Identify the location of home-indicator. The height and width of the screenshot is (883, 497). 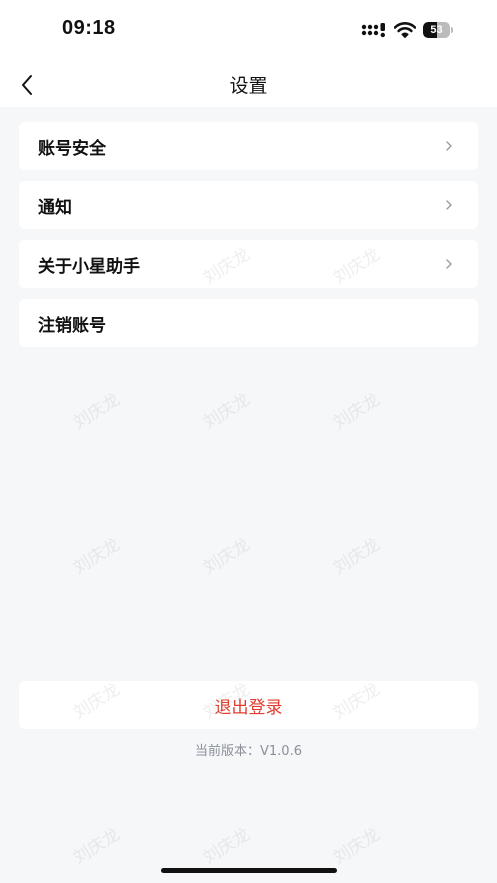
(249, 870).